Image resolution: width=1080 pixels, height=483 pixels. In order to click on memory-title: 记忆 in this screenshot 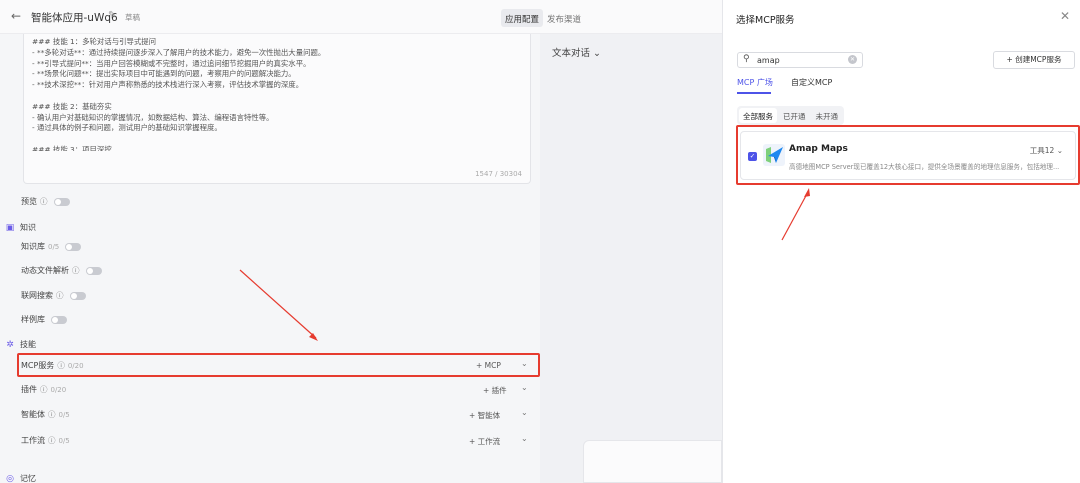, I will do `click(28, 478)`.